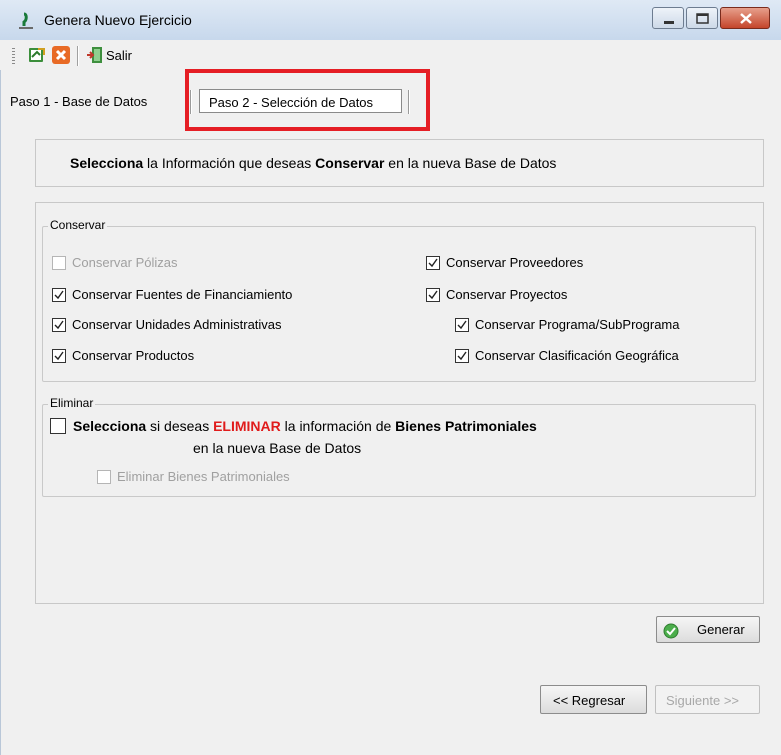 The width and height of the screenshot is (781, 755). What do you see at coordinates (78, 101) in the screenshot?
I see `tab-paso-1: Paso 1 - Base de Datos` at bounding box center [78, 101].